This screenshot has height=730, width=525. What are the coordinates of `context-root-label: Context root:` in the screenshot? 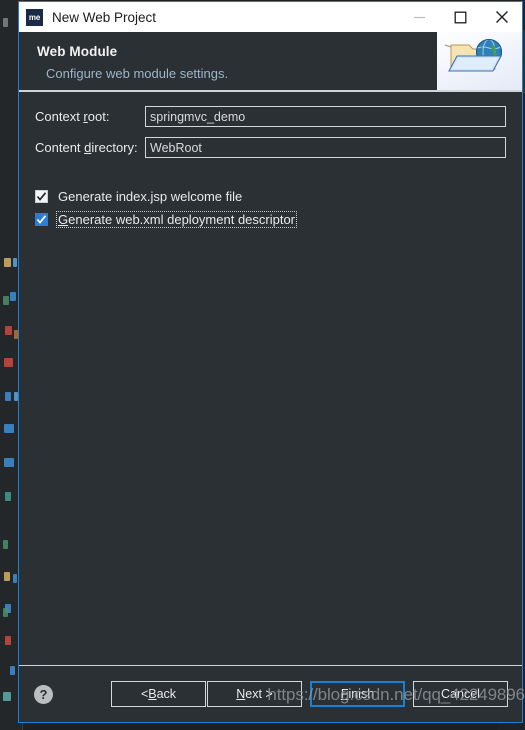 It's located at (72, 116).